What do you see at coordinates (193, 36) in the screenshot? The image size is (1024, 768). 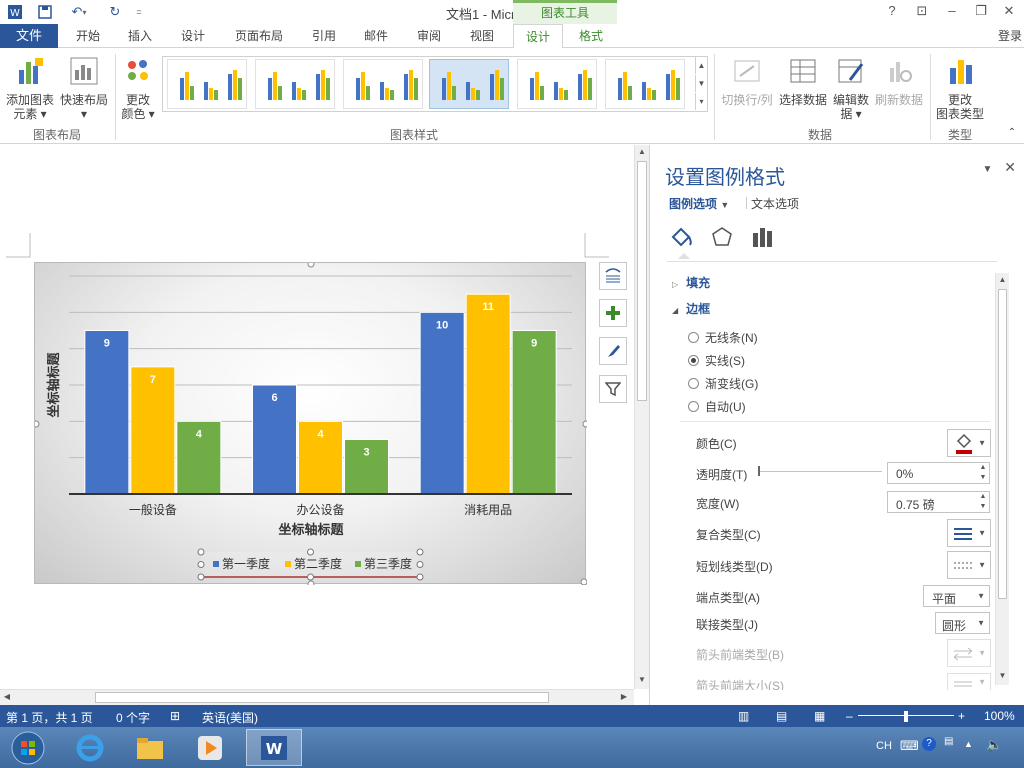 I see `tab-design: 设计` at bounding box center [193, 36].